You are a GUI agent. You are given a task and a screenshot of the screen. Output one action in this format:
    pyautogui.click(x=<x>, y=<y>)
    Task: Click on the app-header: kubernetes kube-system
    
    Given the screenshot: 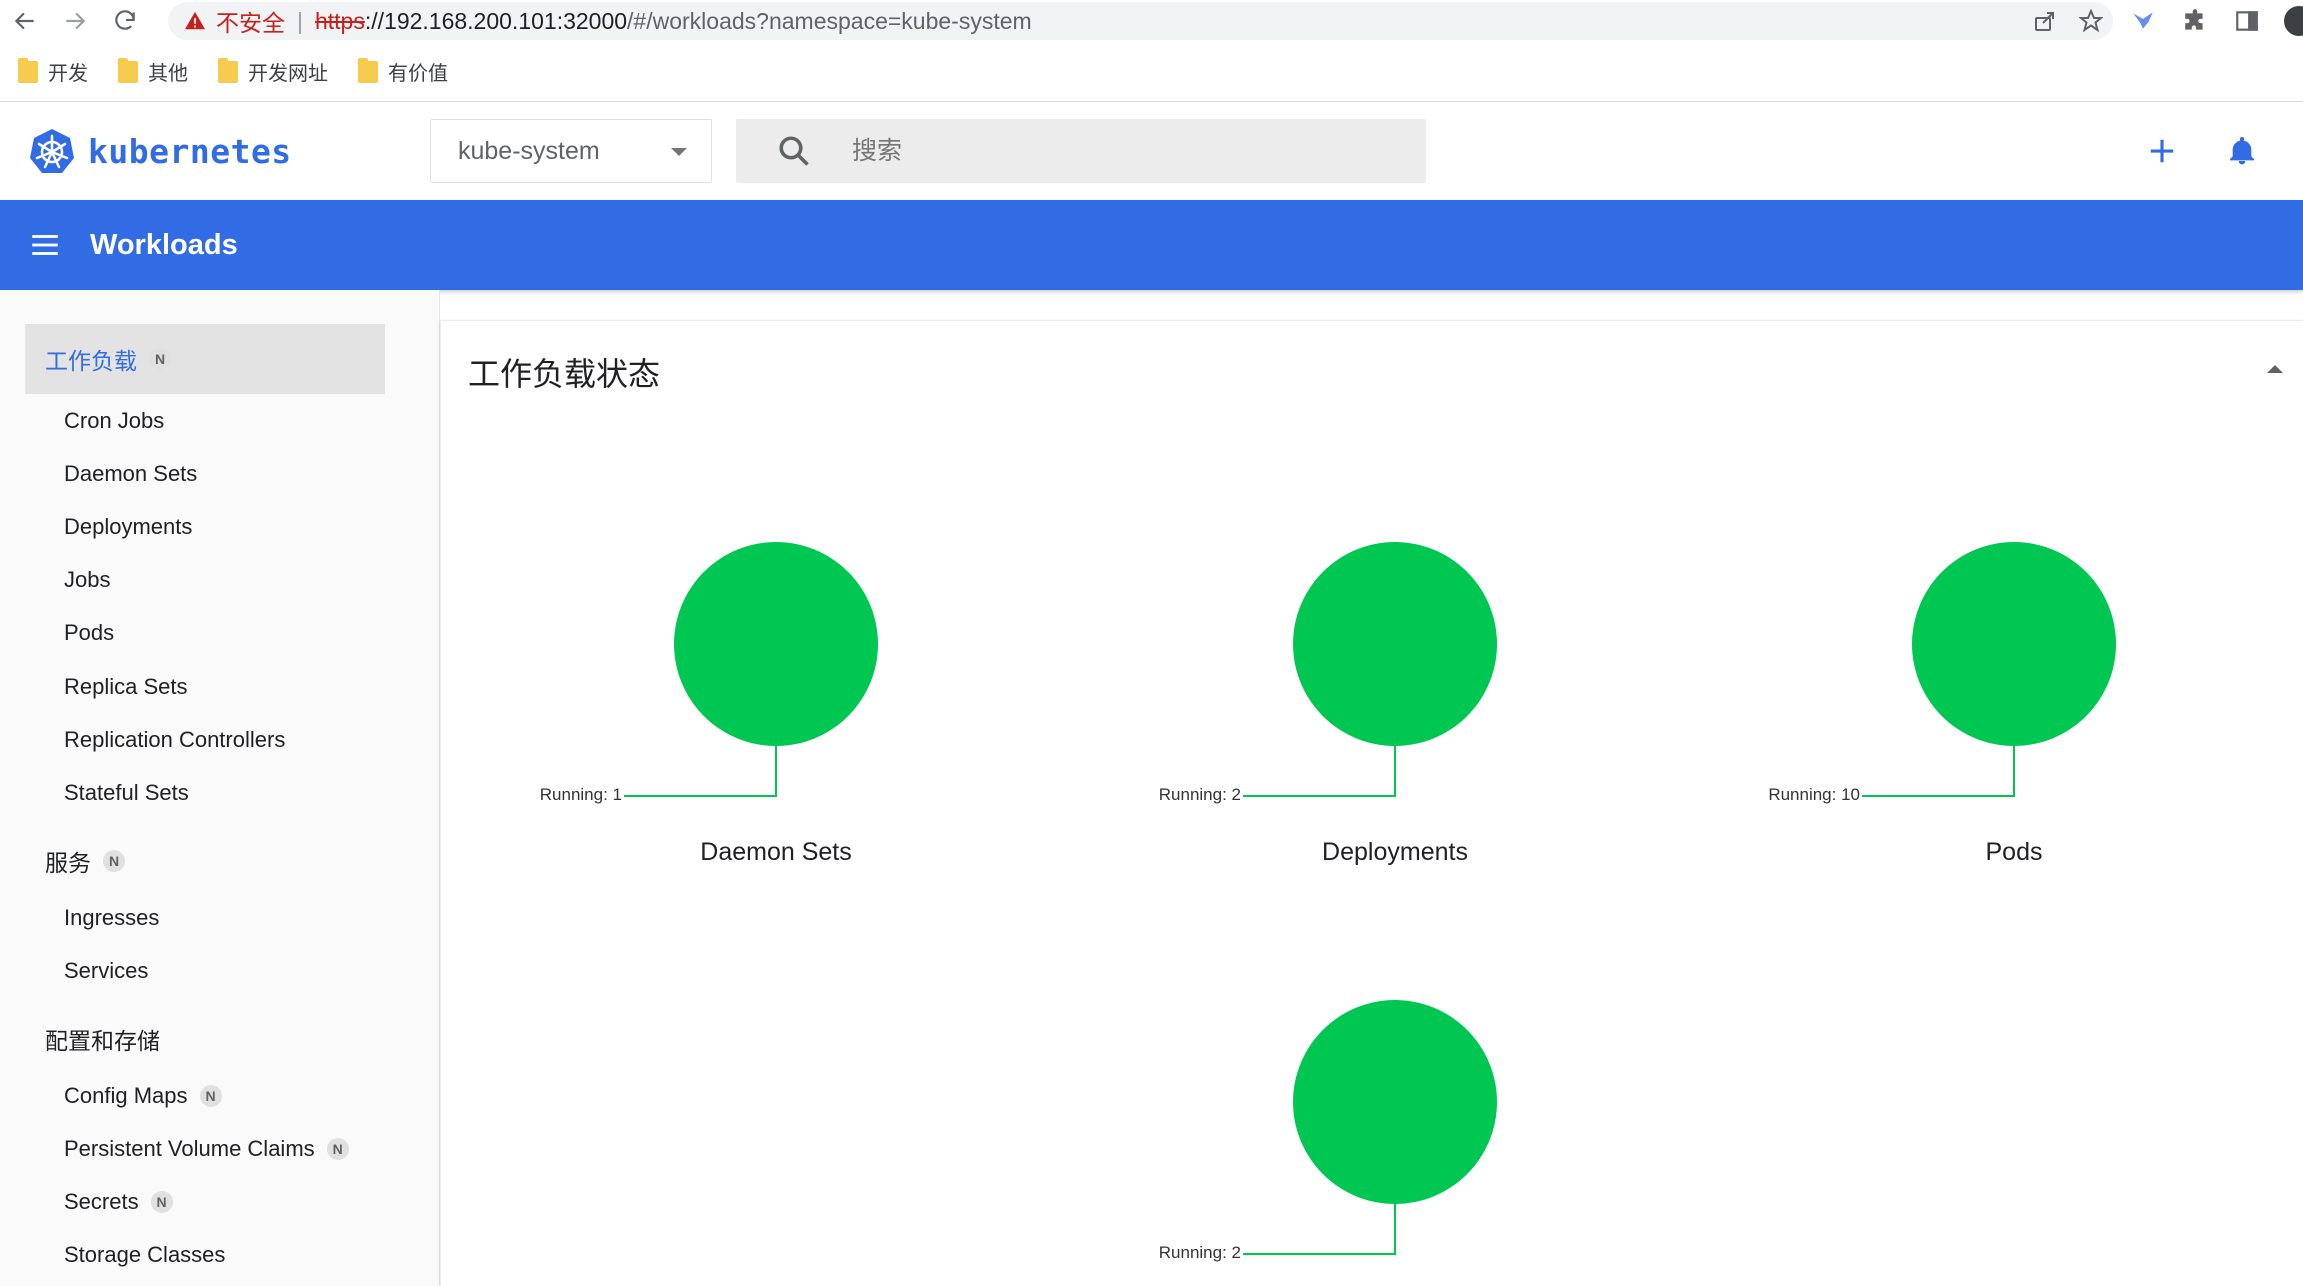 What is the action you would take?
    pyautogui.click(x=1151, y=151)
    